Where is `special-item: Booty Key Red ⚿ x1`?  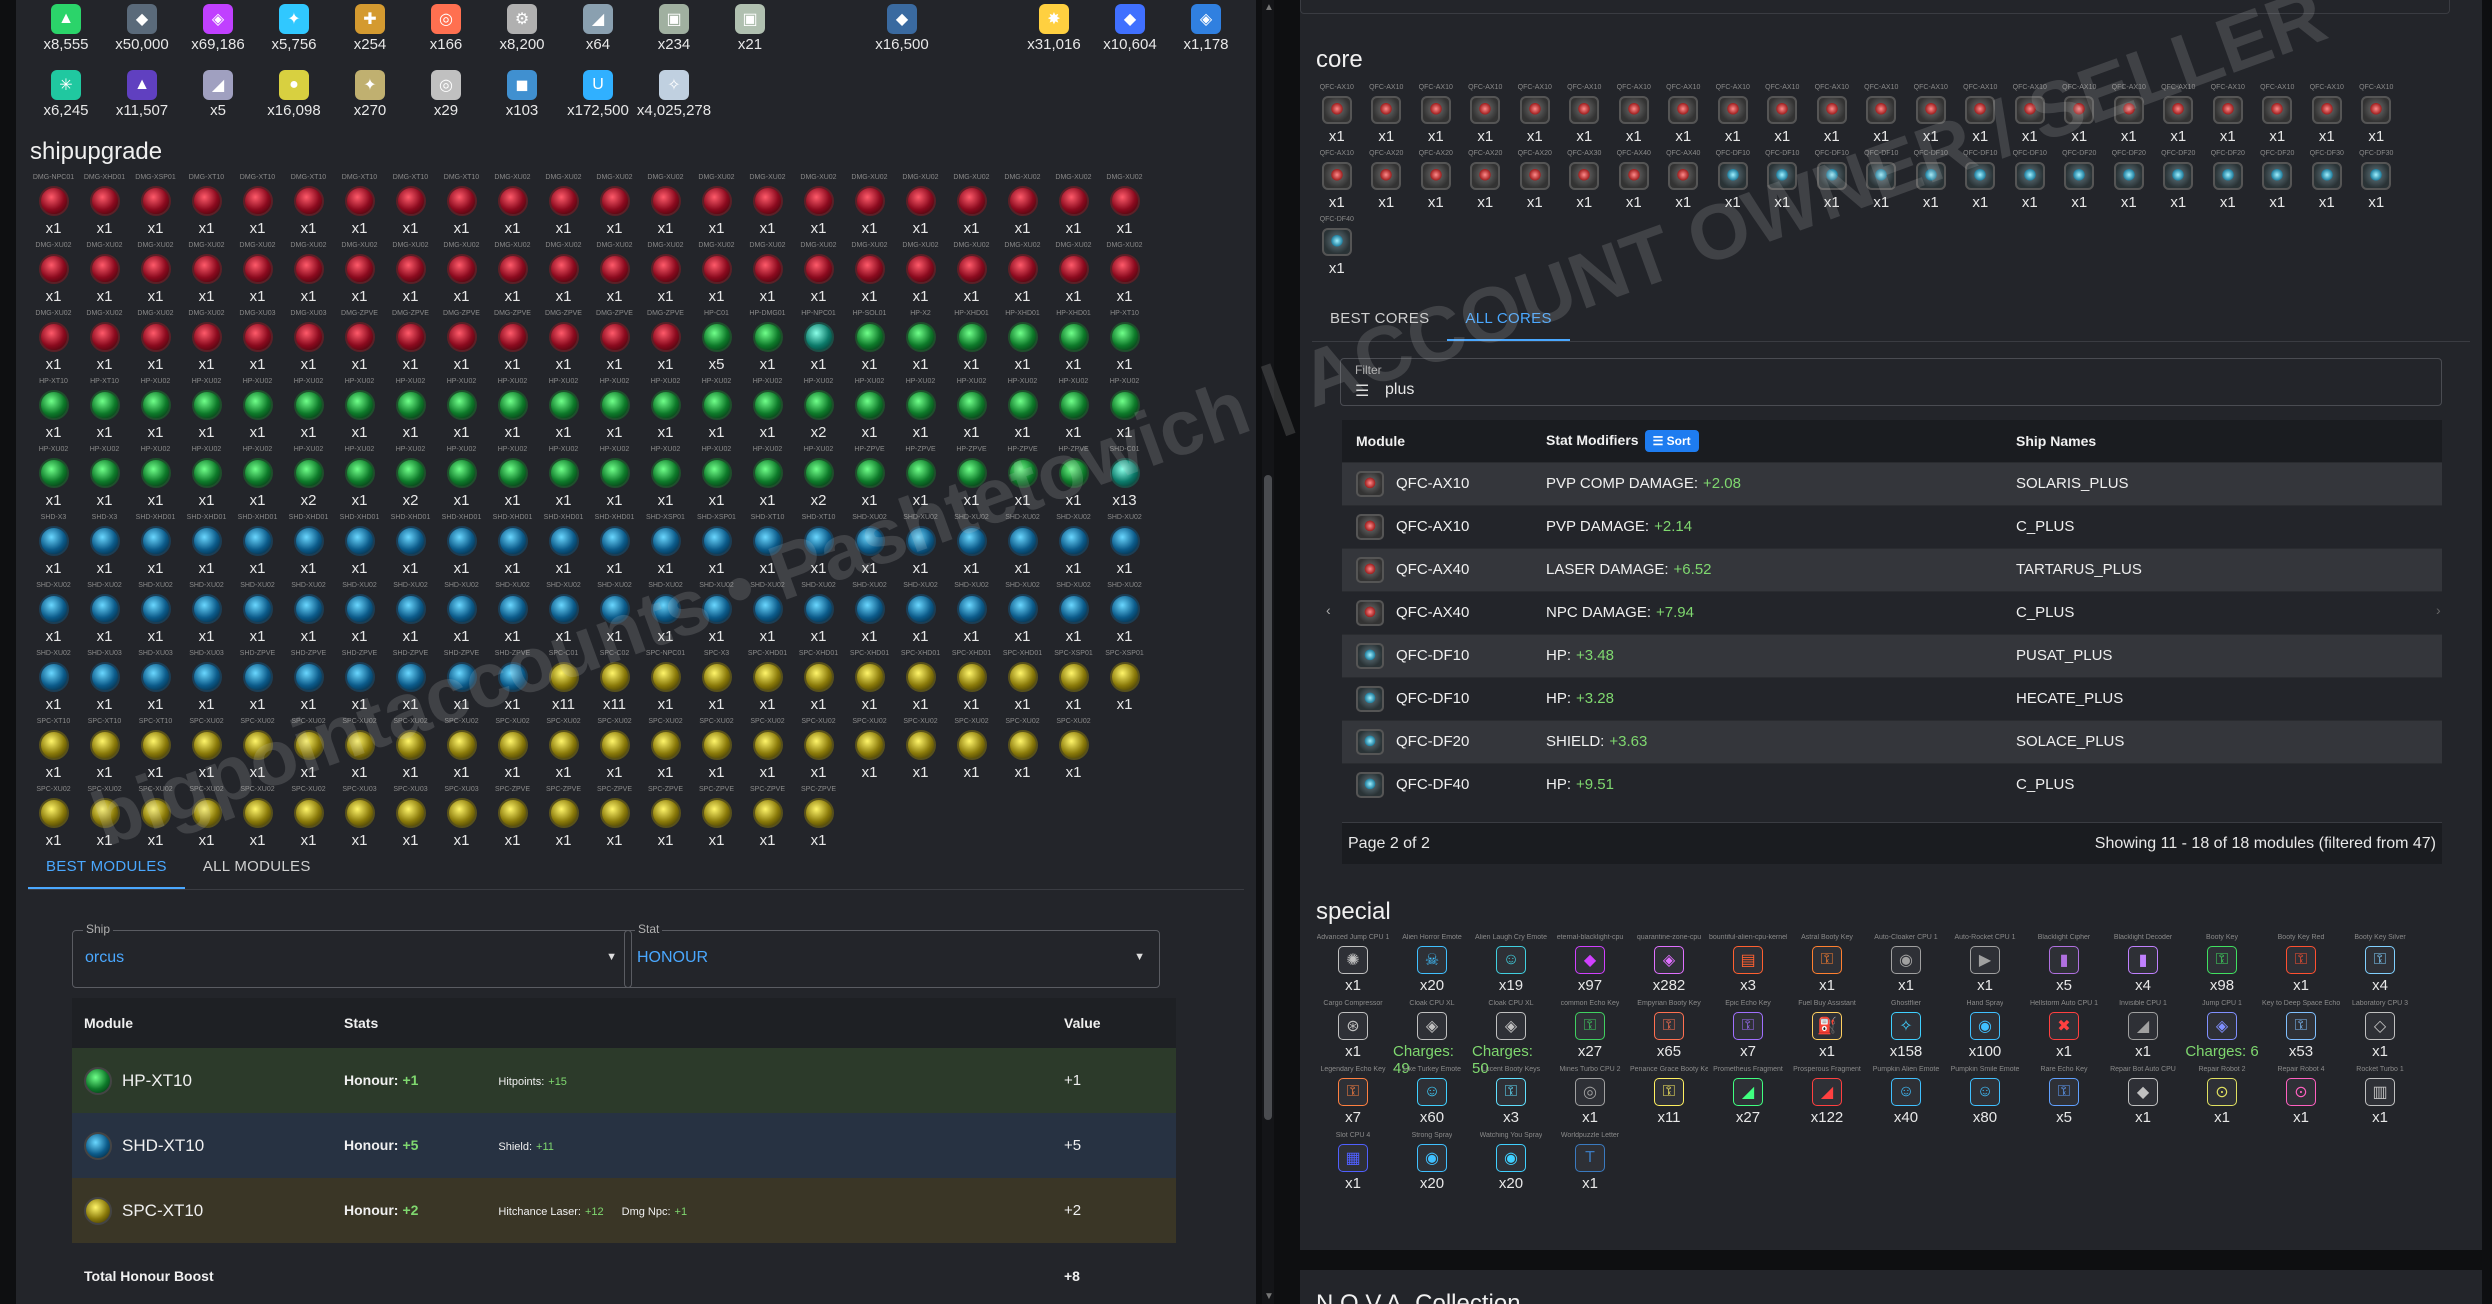 special-item: Booty Key Red ⚿ x1 is located at coordinates (2301, 964).